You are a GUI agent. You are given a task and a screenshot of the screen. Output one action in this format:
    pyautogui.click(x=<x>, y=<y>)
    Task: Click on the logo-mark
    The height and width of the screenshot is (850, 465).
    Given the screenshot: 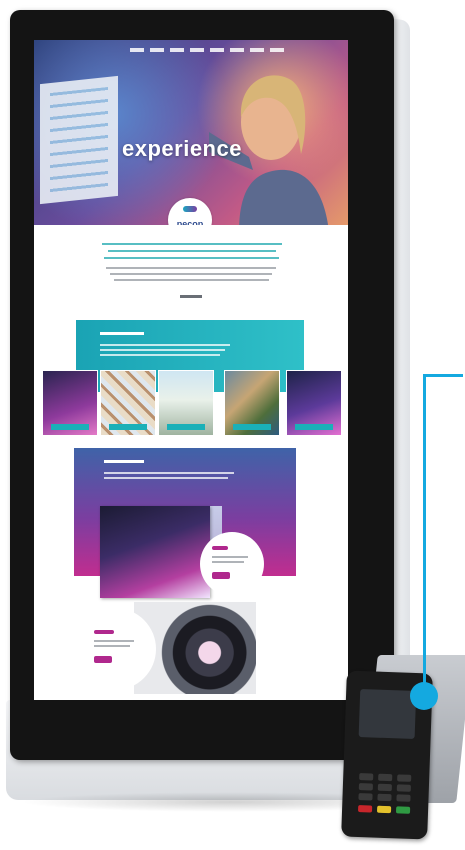 What is the action you would take?
    pyautogui.click(x=190, y=209)
    